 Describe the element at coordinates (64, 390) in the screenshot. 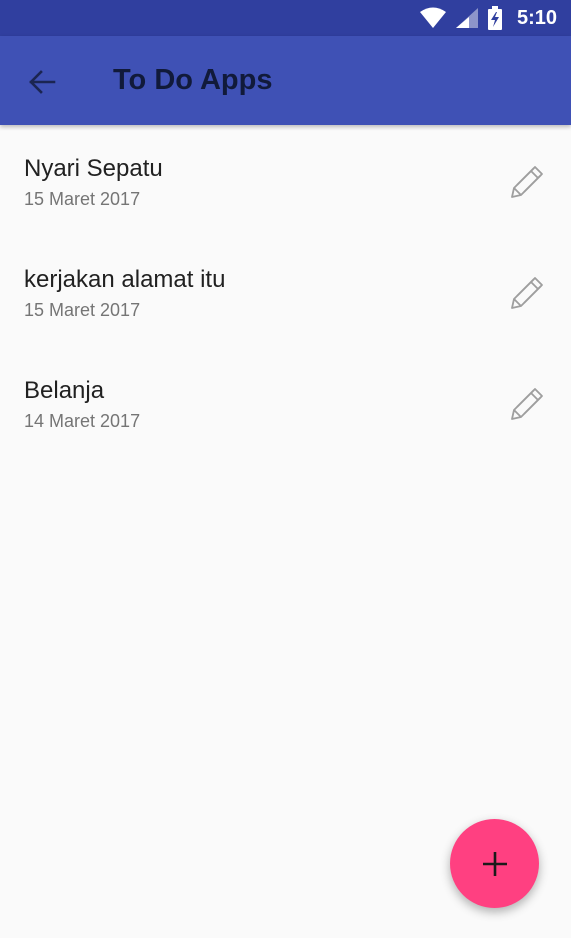

I see `todo-title: Belanja` at that location.